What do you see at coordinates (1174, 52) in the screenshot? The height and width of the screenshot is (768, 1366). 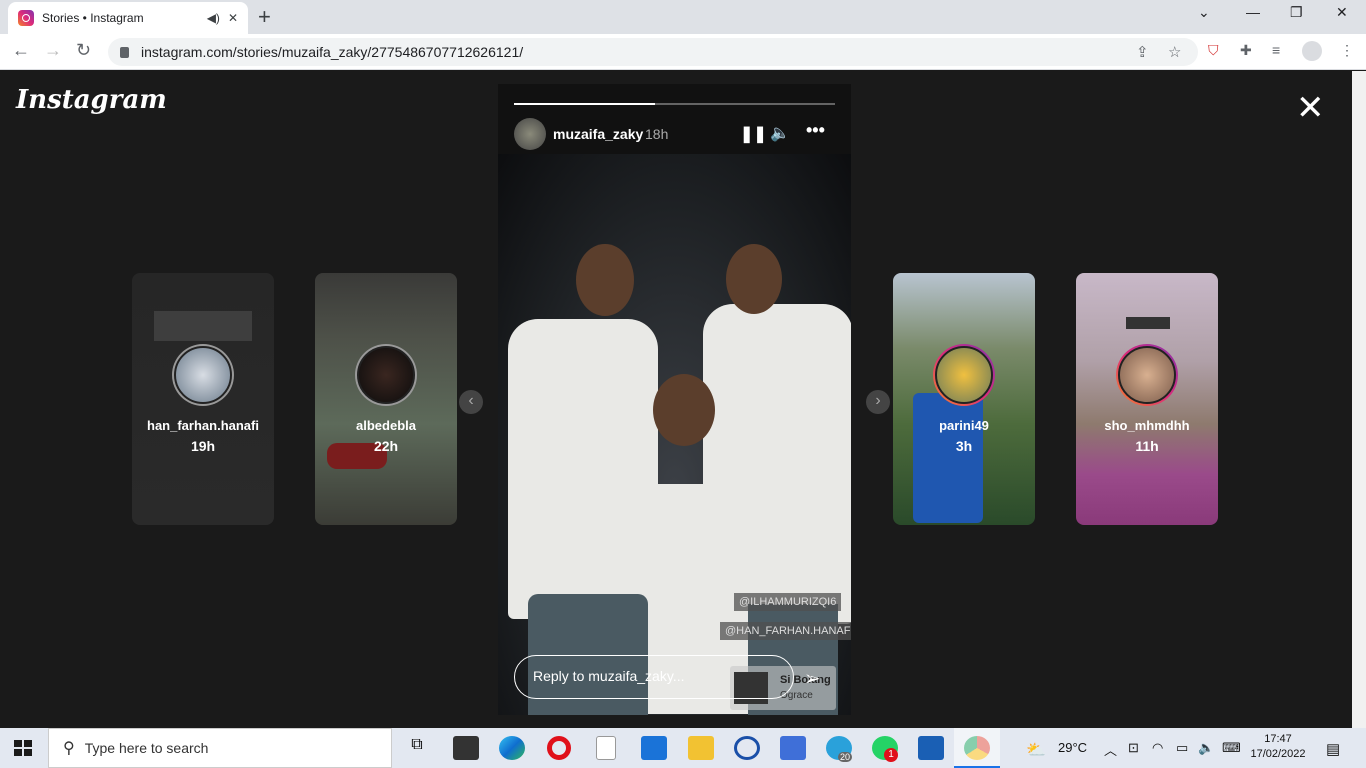 I see `bookmark-star-icon: ☆` at bounding box center [1174, 52].